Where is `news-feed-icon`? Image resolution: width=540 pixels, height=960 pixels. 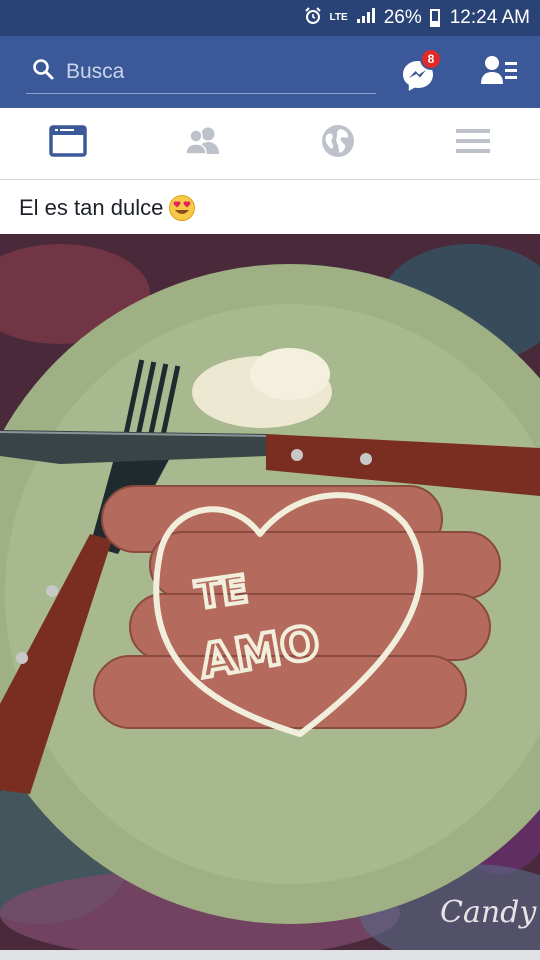 news-feed-icon is located at coordinates (67, 143).